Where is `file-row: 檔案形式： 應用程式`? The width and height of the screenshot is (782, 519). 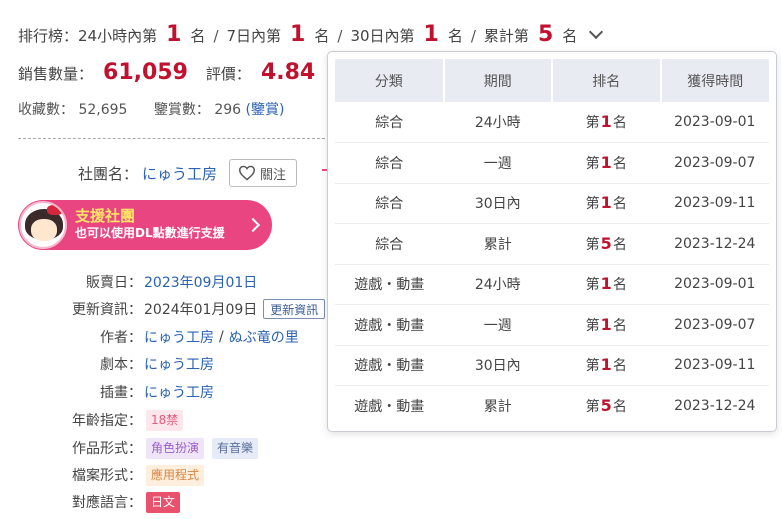
file-row: 檔案形式： 應用程式 is located at coordinates (131, 475).